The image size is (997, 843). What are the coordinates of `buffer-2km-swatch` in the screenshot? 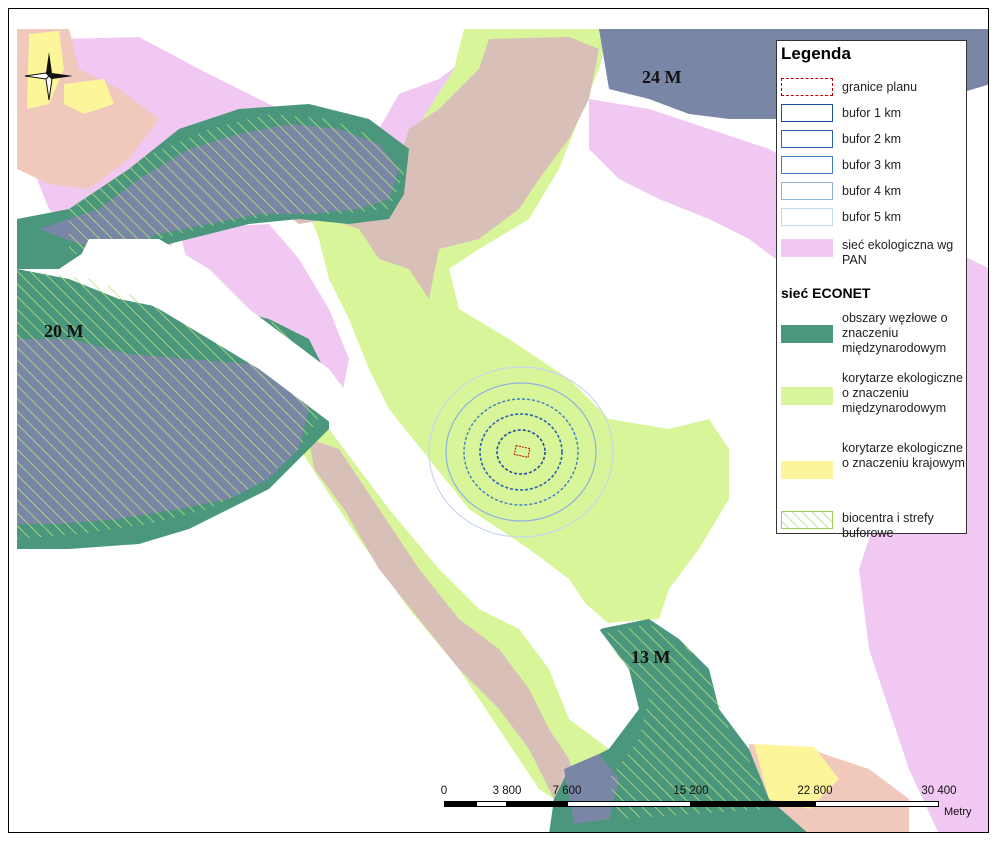 It's located at (807, 139).